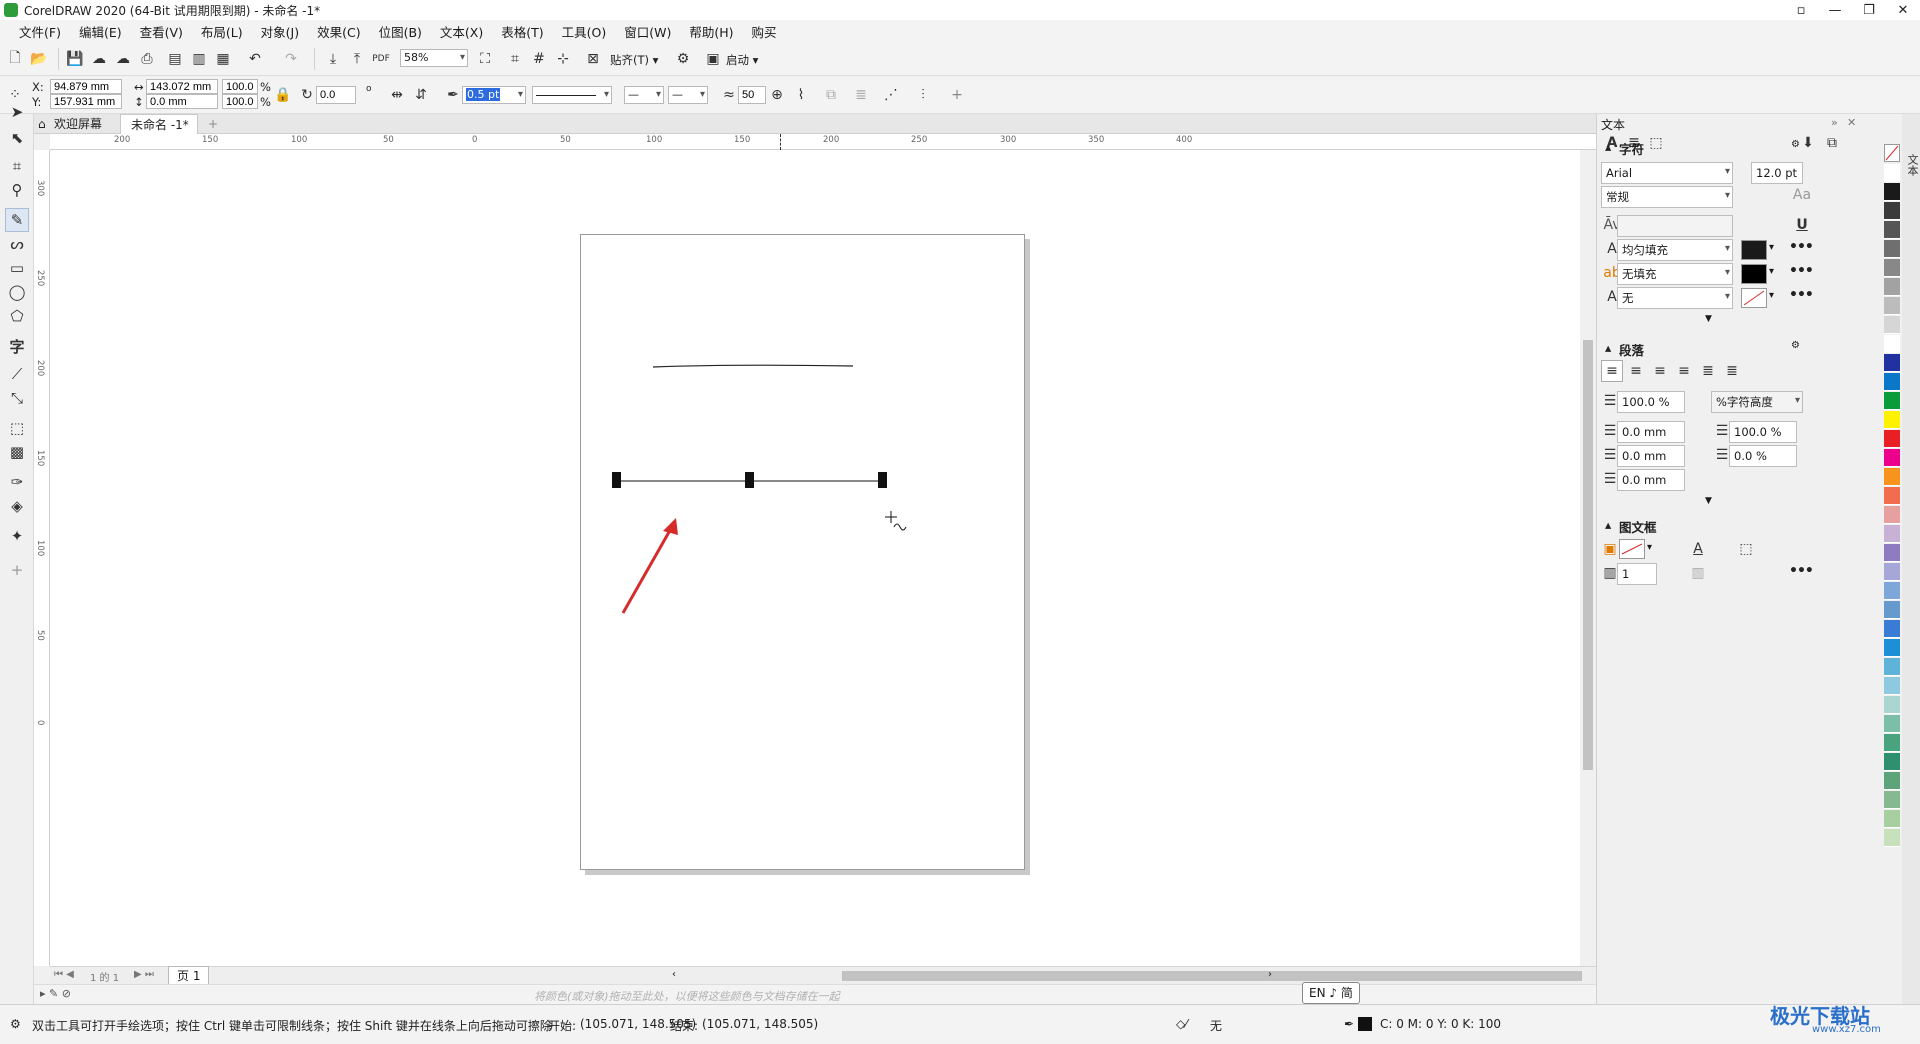 The height and width of the screenshot is (1044, 1920). Describe the element at coordinates (891, 95) in the screenshot. I see `close-curve-icon: ⋰` at that location.